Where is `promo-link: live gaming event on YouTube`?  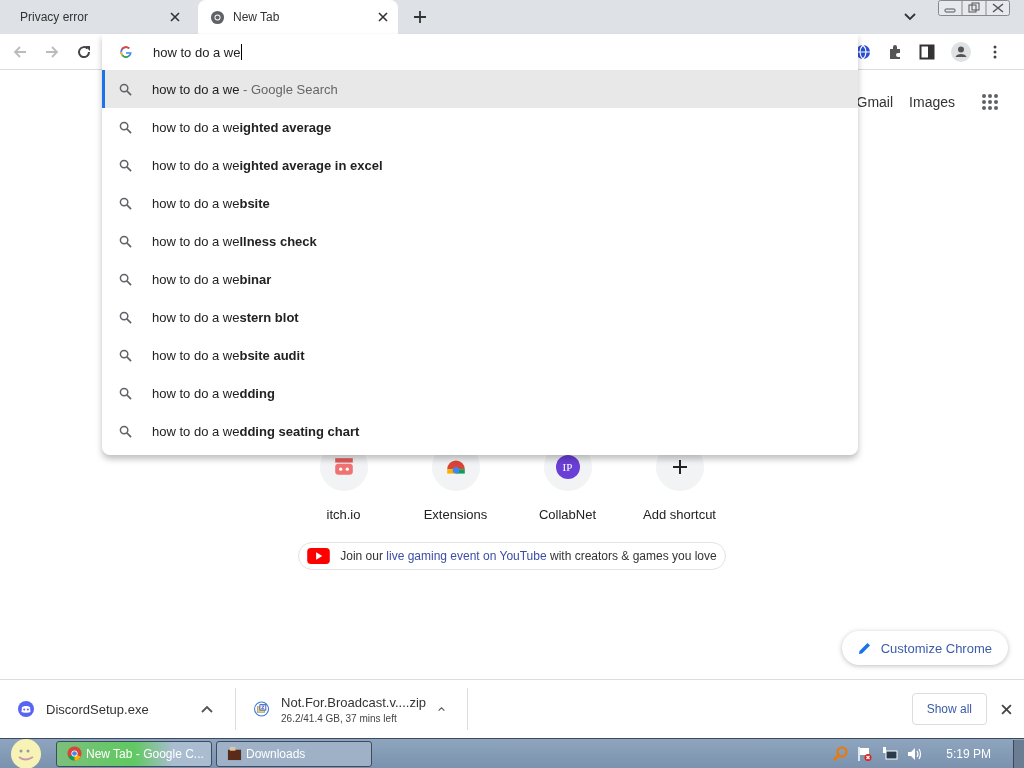
promo-link: live gaming event on YouTube is located at coordinates (466, 556).